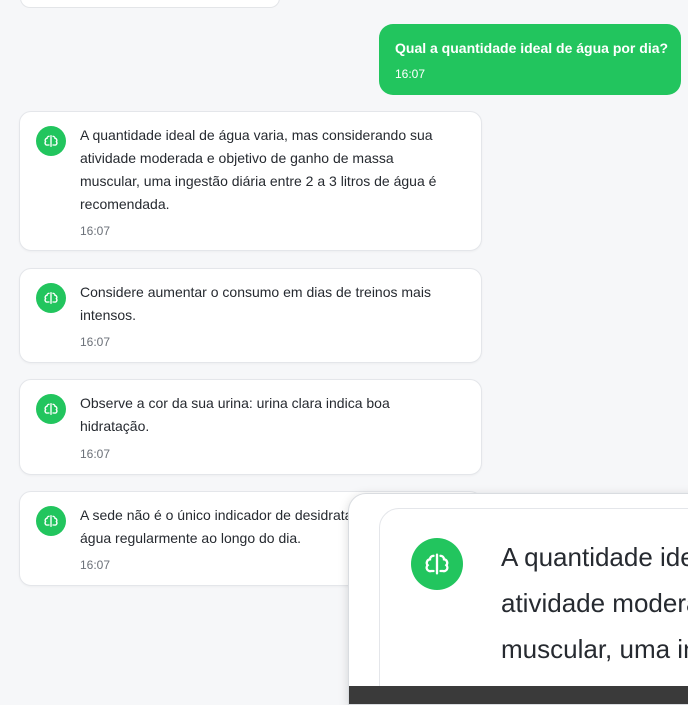 This screenshot has height=705, width=688. Describe the element at coordinates (532, 48) in the screenshot. I see `user-message-text: Qual a quantidade ideal de água por dia?` at that location.